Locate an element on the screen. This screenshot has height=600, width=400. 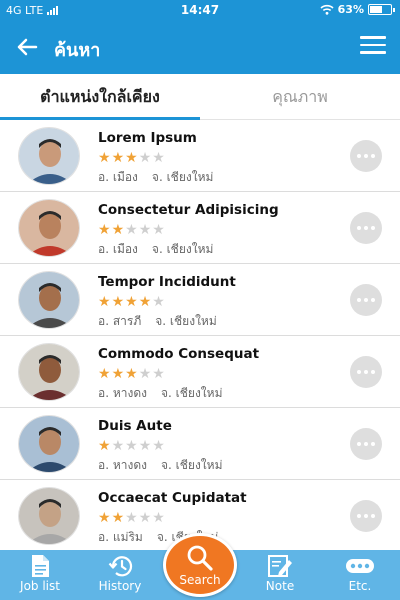
tab-nearby: ตำแหน่งใกล้เคียง is located at coordinates (100, 97).